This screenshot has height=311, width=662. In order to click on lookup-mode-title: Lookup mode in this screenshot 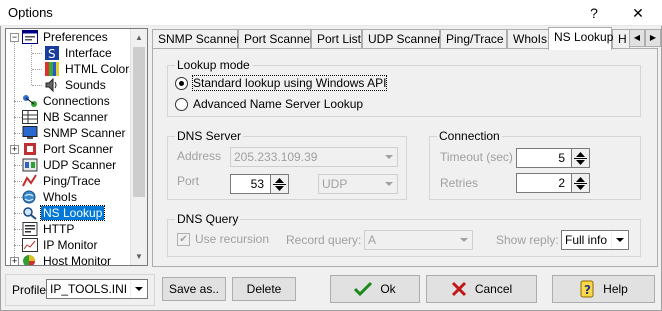, I will do `click(213, 65)`.